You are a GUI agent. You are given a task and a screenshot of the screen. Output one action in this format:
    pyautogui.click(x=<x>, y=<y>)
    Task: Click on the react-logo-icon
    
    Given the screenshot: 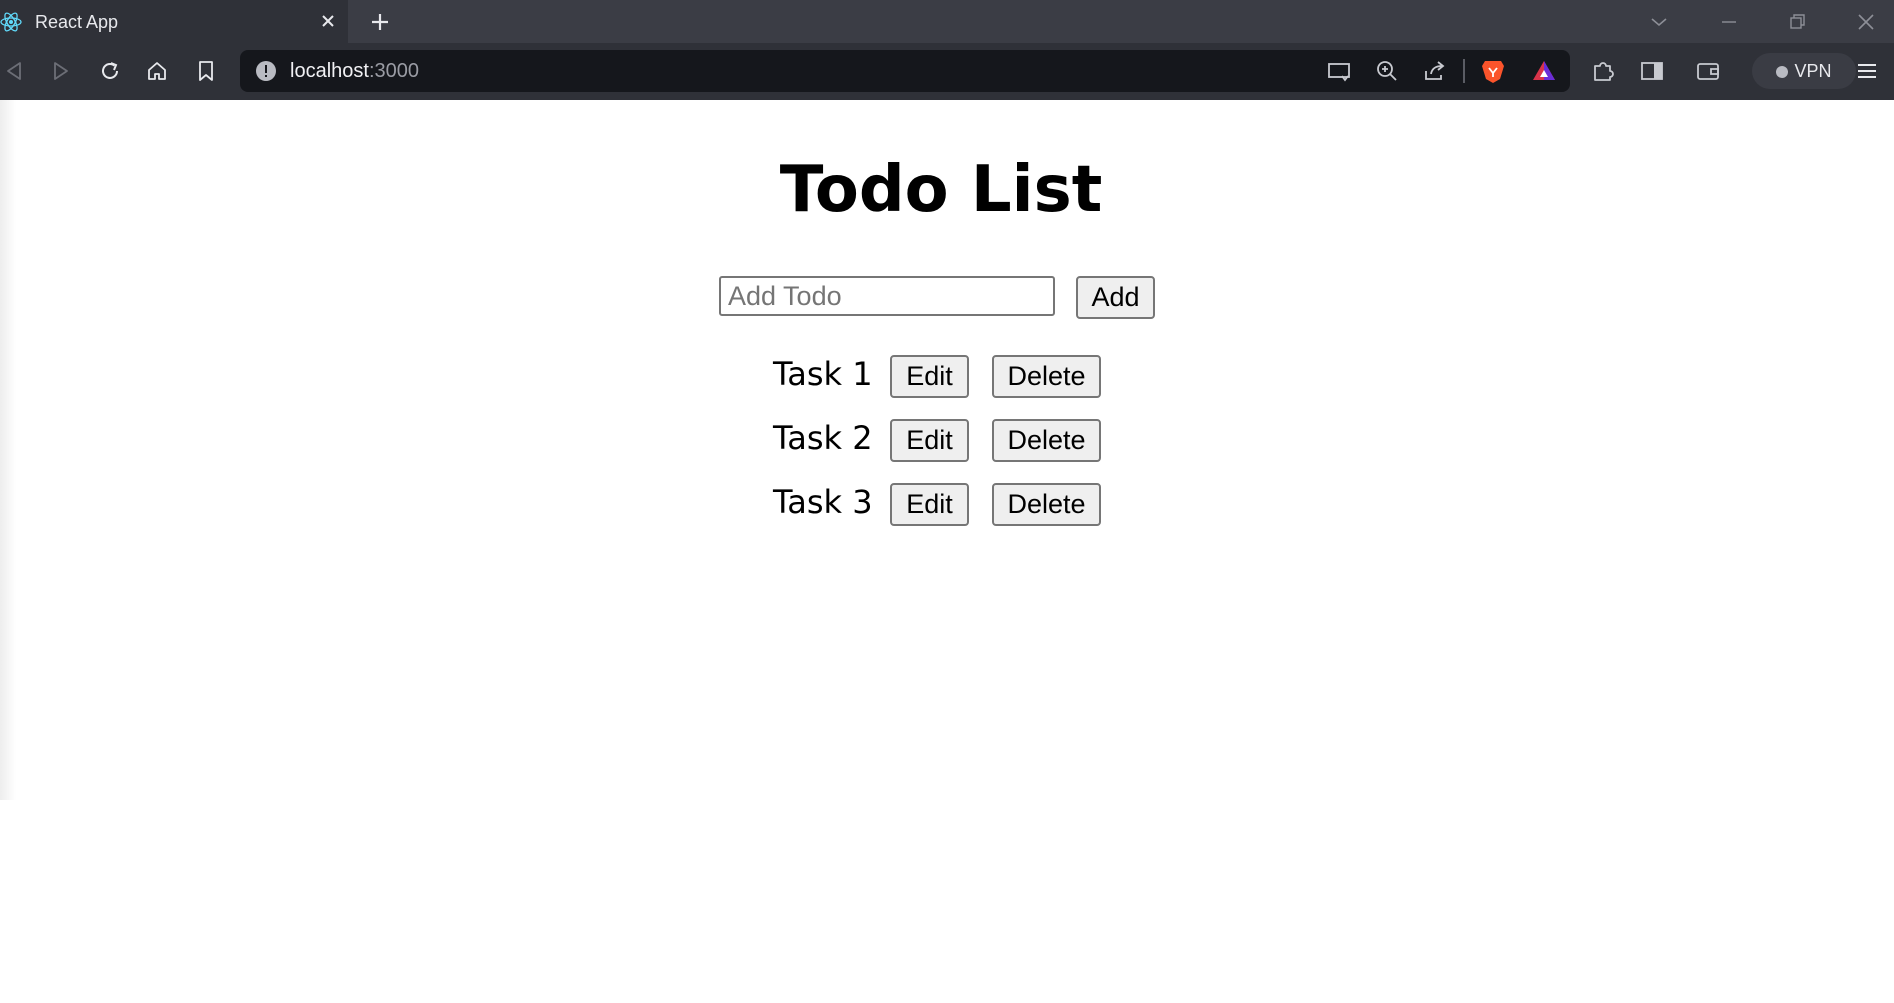 What is the action you would take?
    pyautogui.click(x=11, y=22)
    